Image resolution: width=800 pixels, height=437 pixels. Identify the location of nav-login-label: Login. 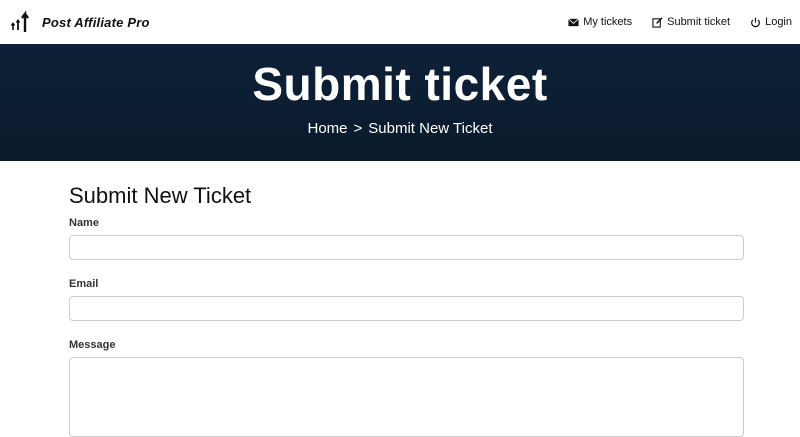
(778, 22).